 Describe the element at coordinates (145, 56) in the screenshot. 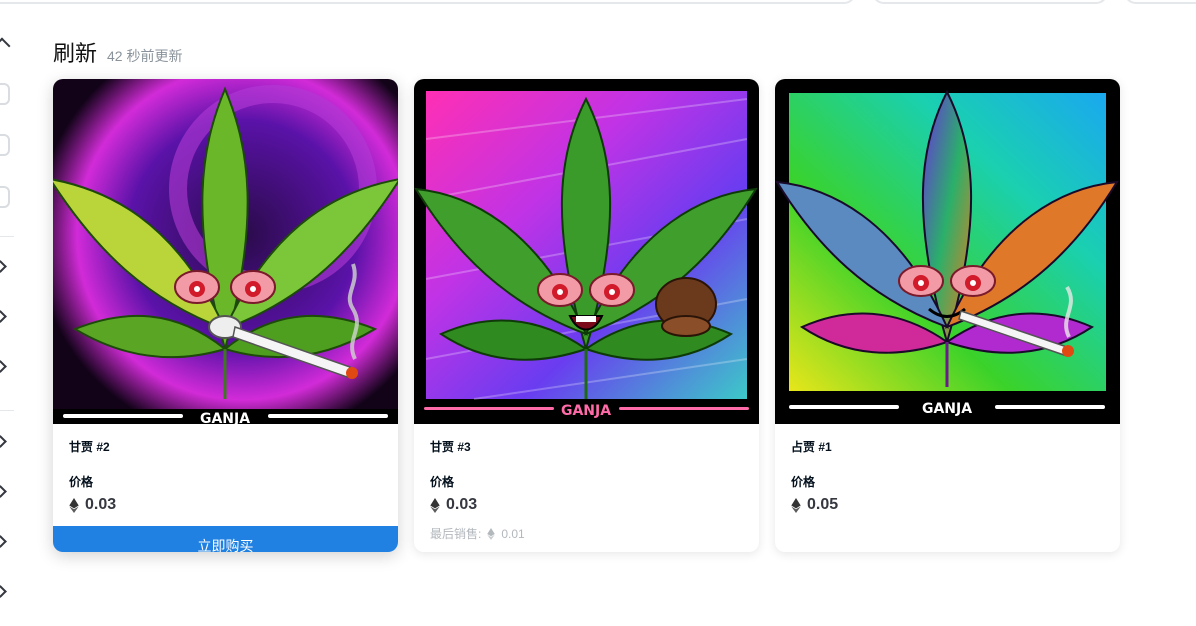

I see `last-updated-text: 42 秒前更新` at that location.